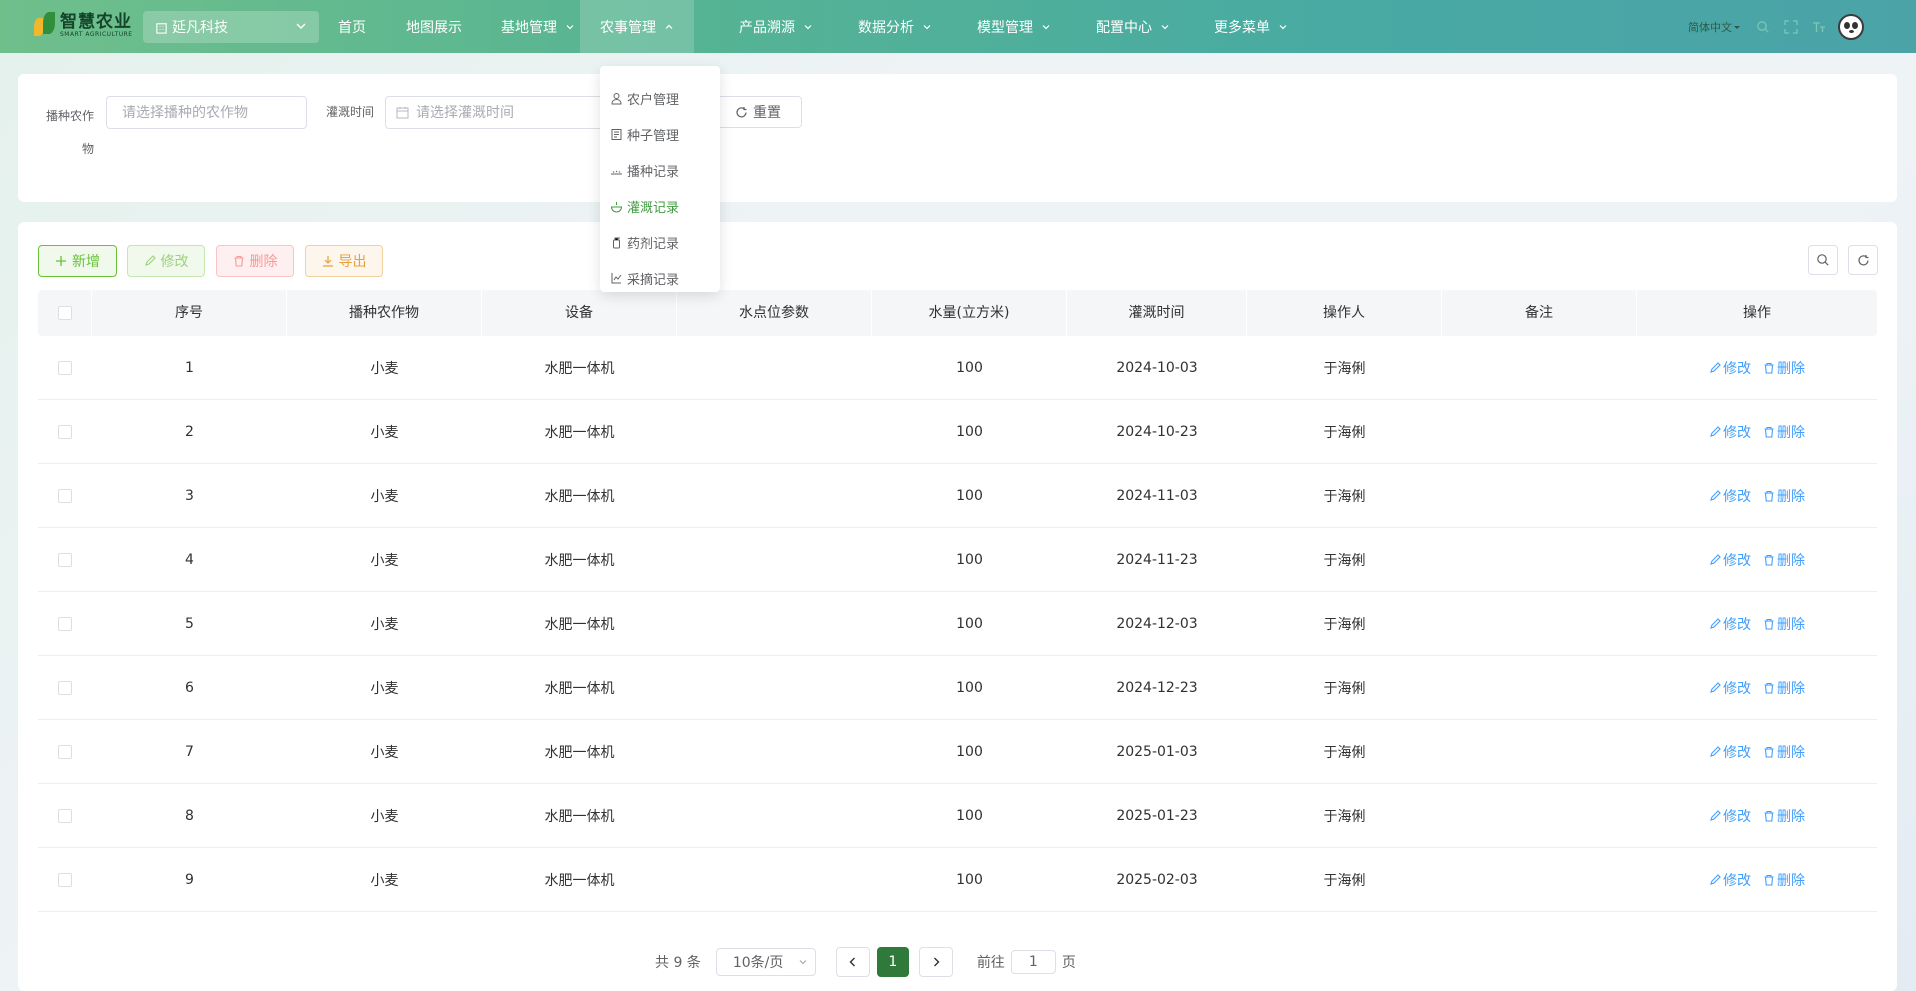 This screenshot has height=991, width=1916. What do you see at coordinates (1791, 26) in the screenshot?
I see `fullscreen-icon` at bounding box center [1791, 26].